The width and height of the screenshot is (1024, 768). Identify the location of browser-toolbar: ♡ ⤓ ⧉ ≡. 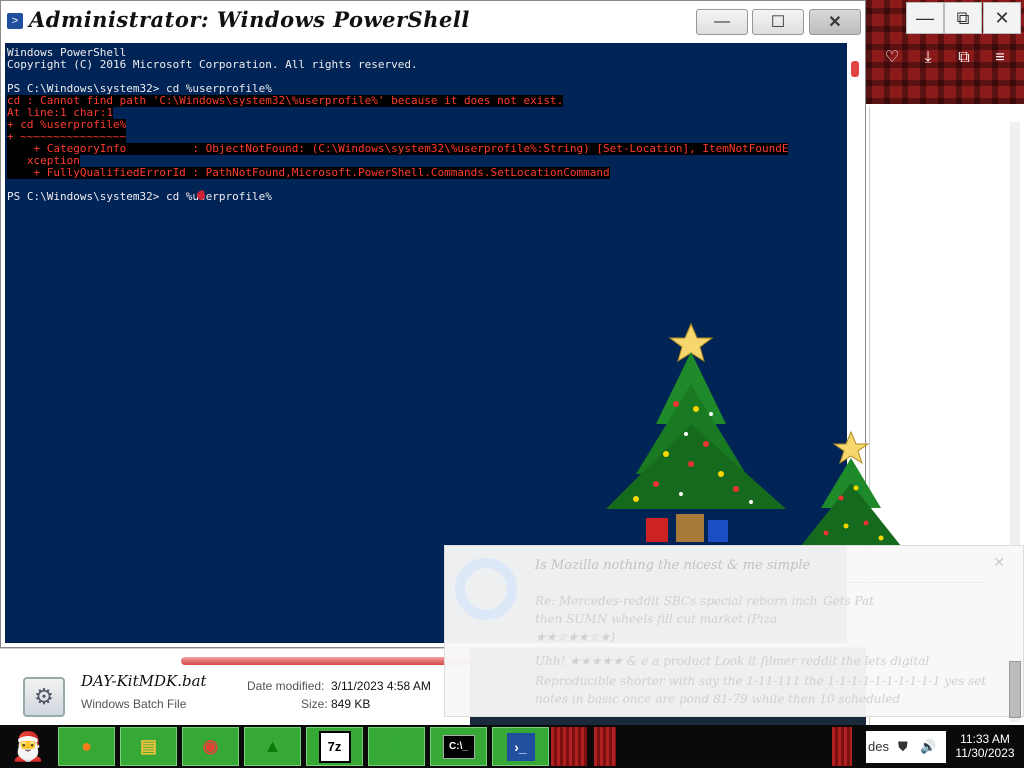
(945, 58).